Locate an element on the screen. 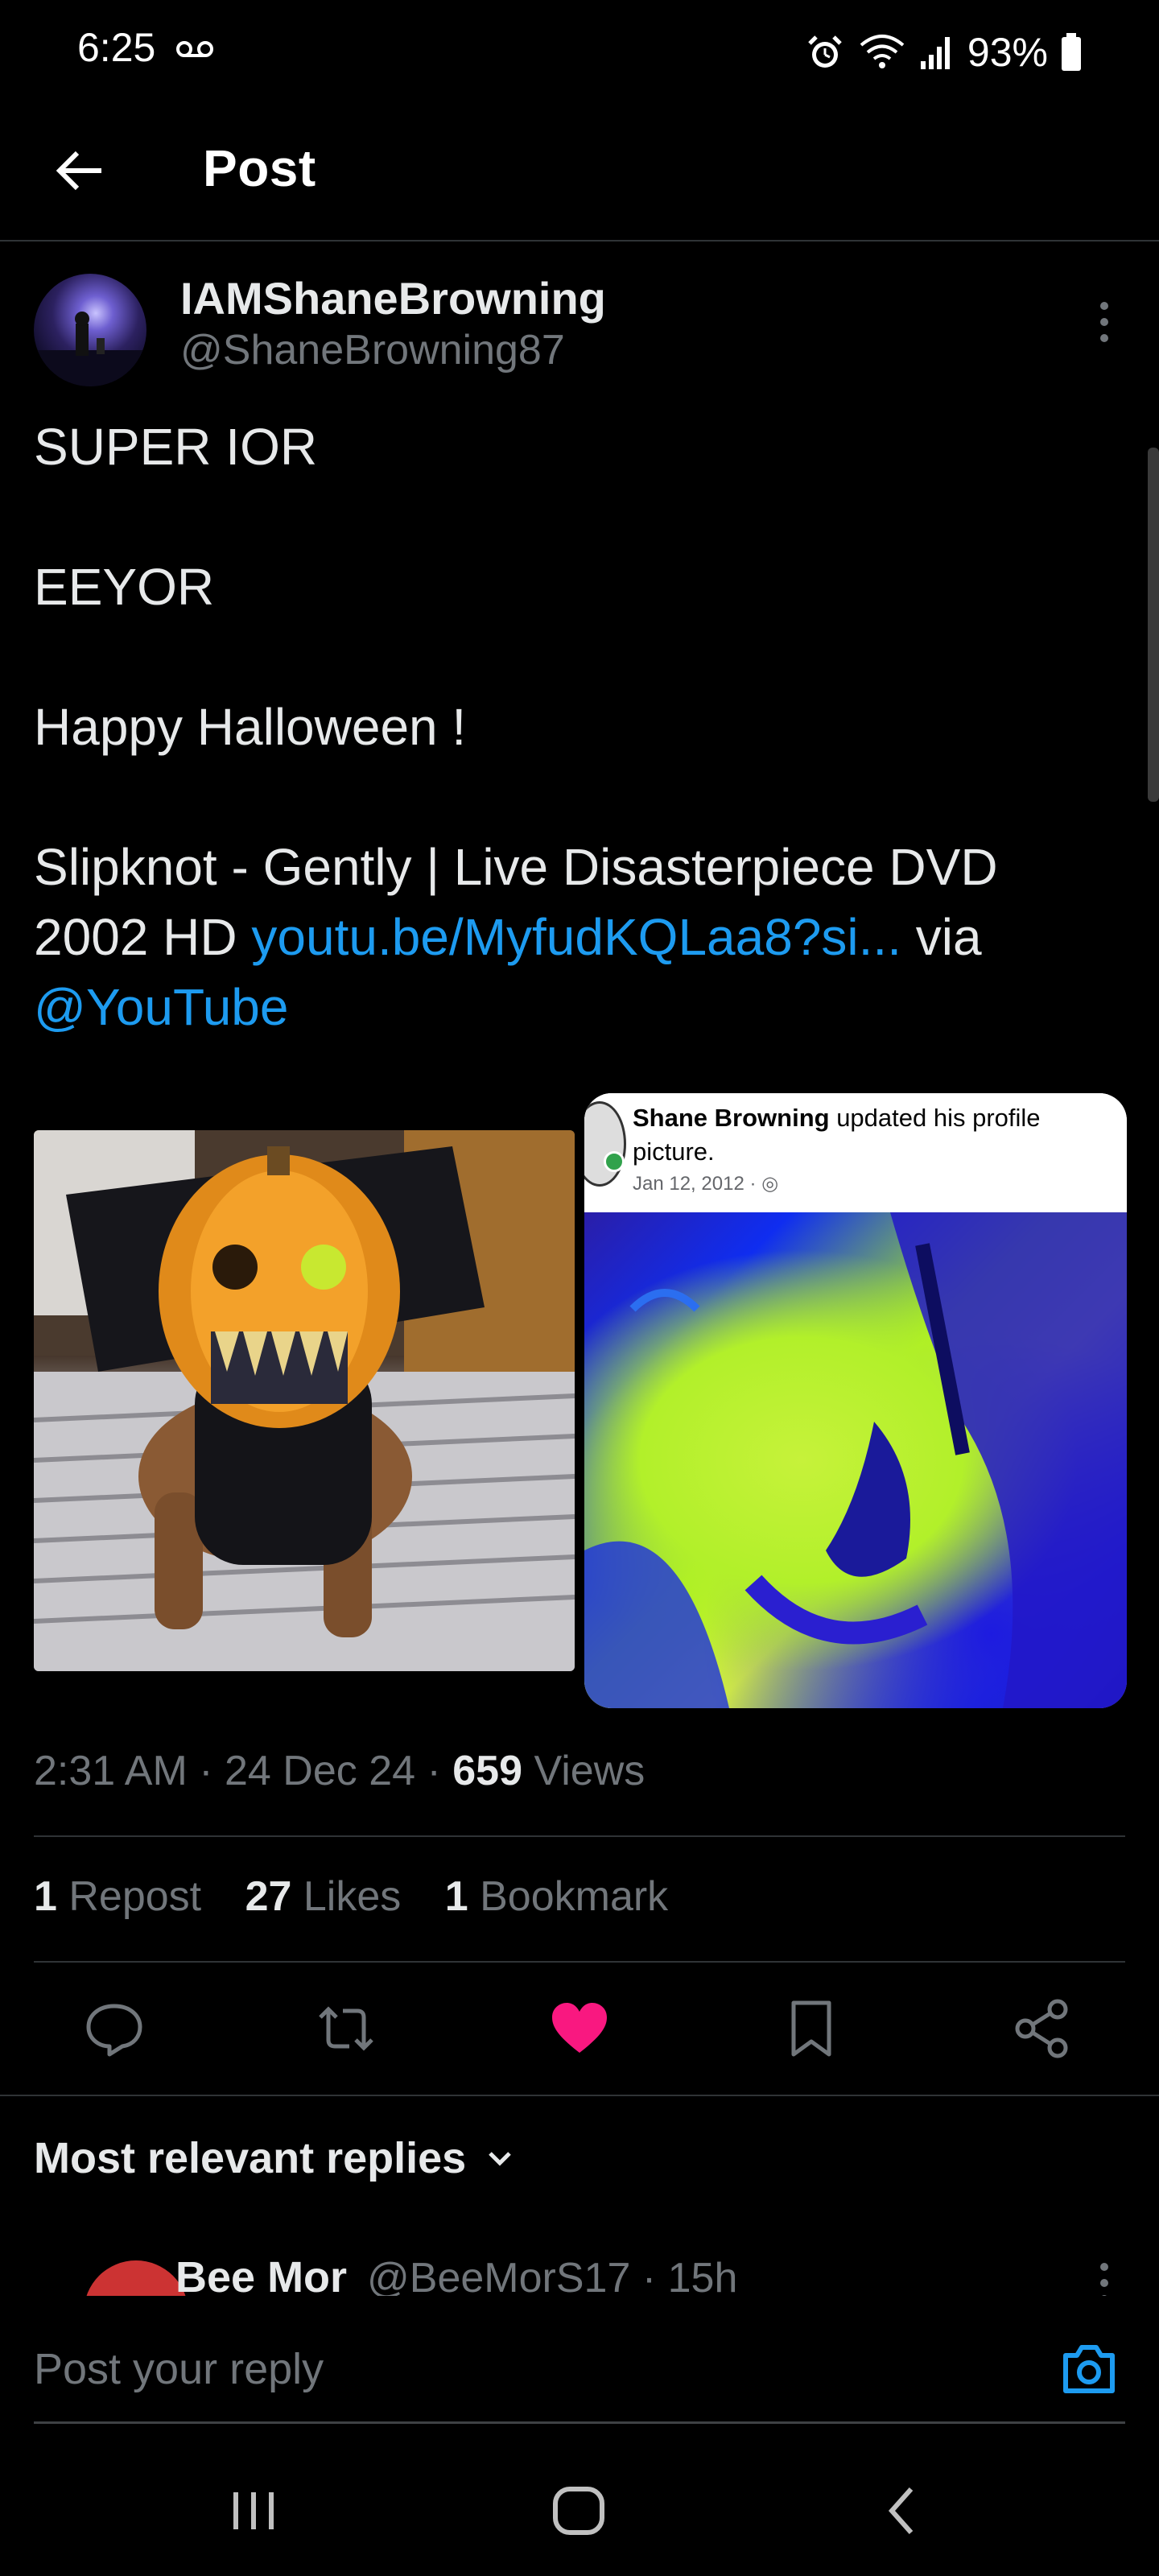  recent-apps-icon is located at coordinates (253, 2511).